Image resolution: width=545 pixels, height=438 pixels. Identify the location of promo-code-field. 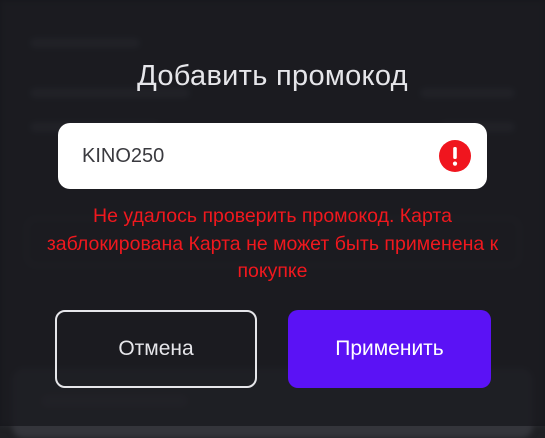
(272, 156).